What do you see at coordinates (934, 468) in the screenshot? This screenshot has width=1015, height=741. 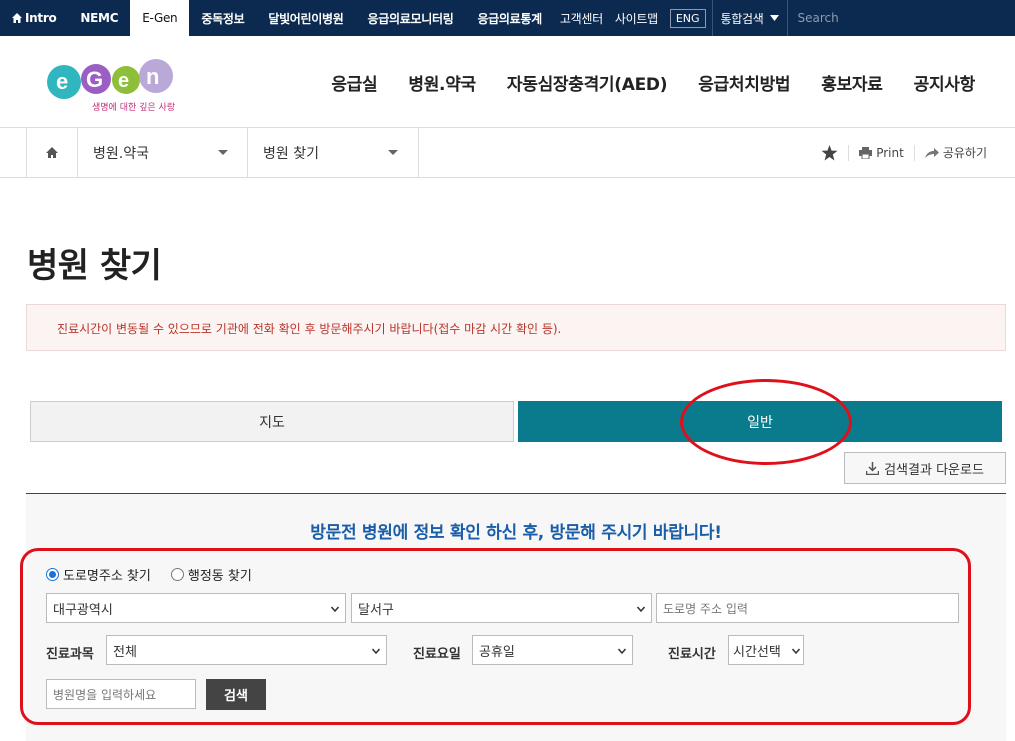 I see `download-label: 검색결과 다운로드` at bounding box center [934, 468].